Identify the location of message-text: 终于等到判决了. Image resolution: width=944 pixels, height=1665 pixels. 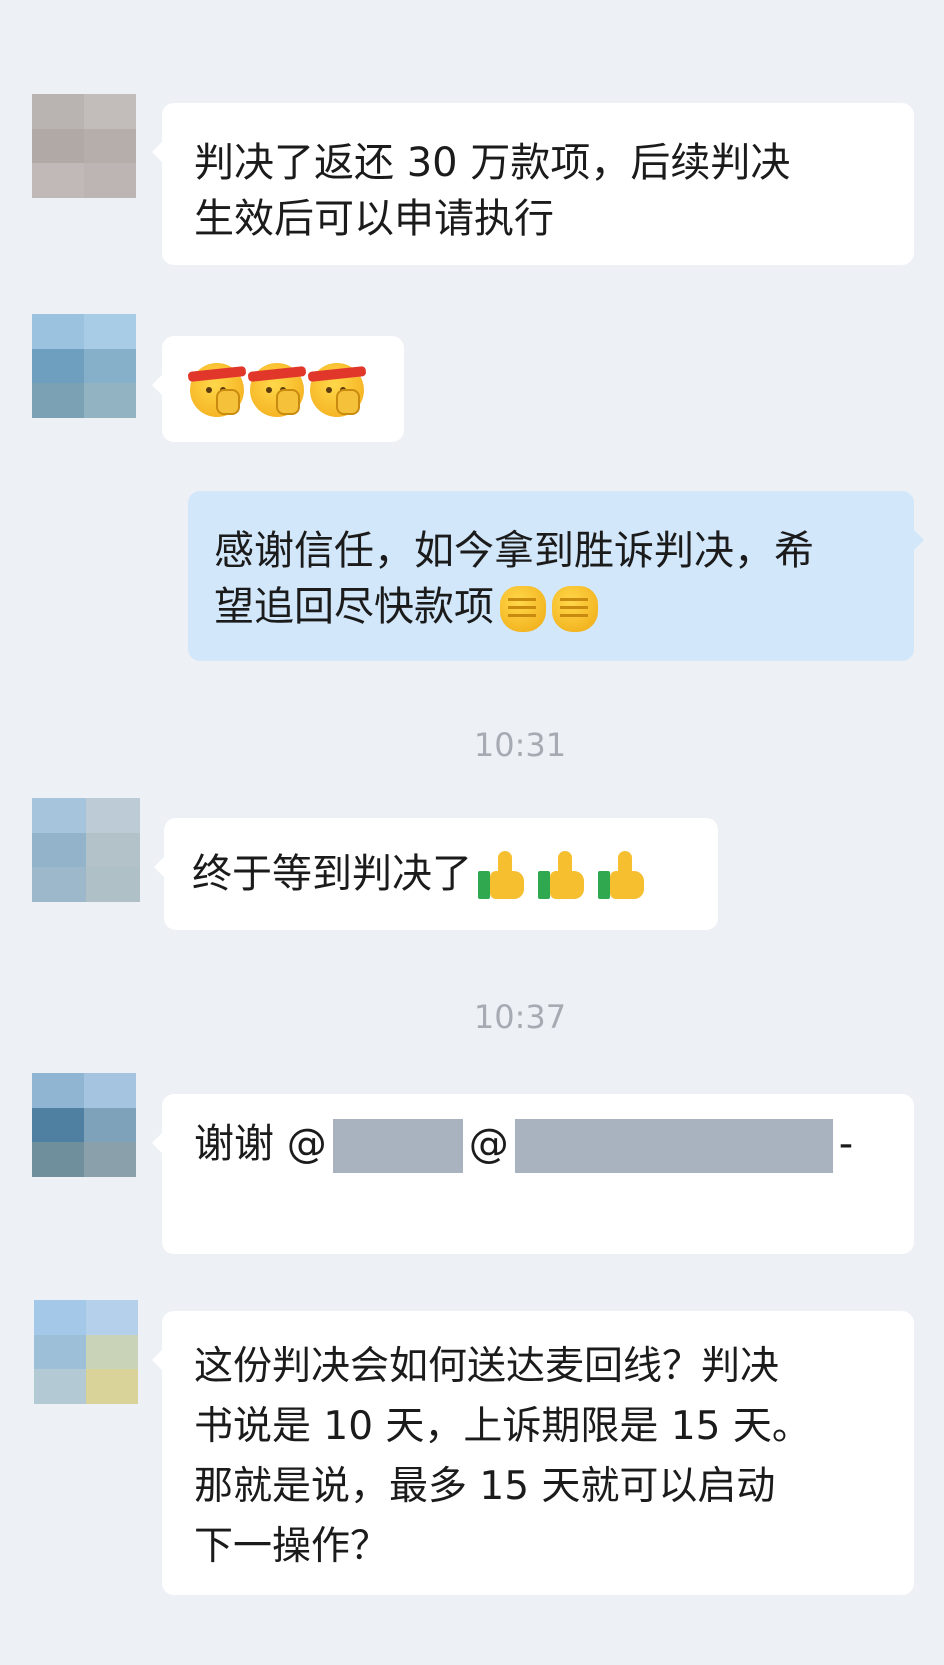
(332, 874).